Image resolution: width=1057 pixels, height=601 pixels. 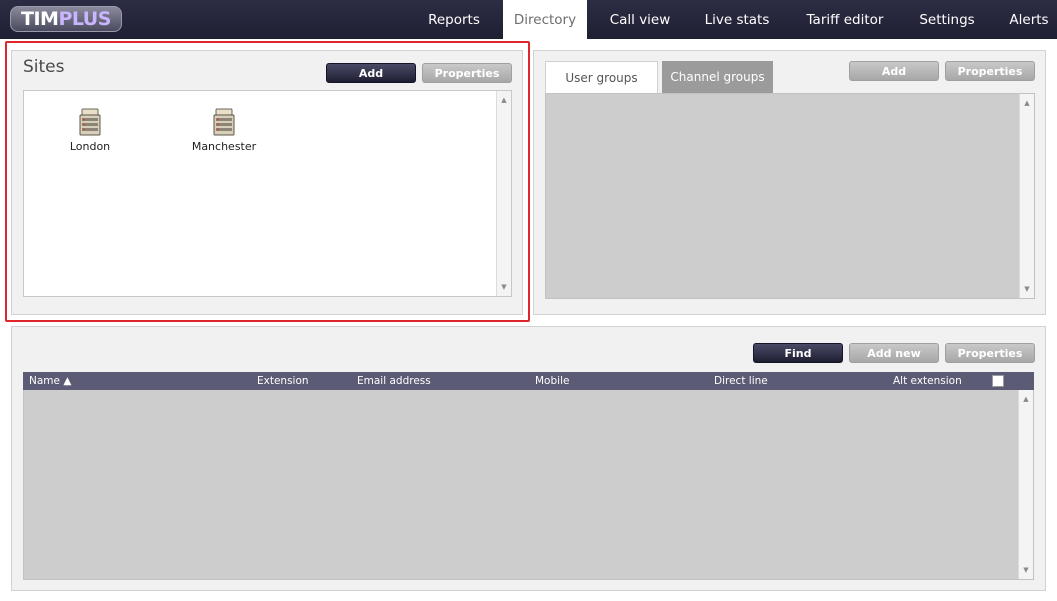 I want to click on nav-directory: Directory, so click(x=545, y=19).